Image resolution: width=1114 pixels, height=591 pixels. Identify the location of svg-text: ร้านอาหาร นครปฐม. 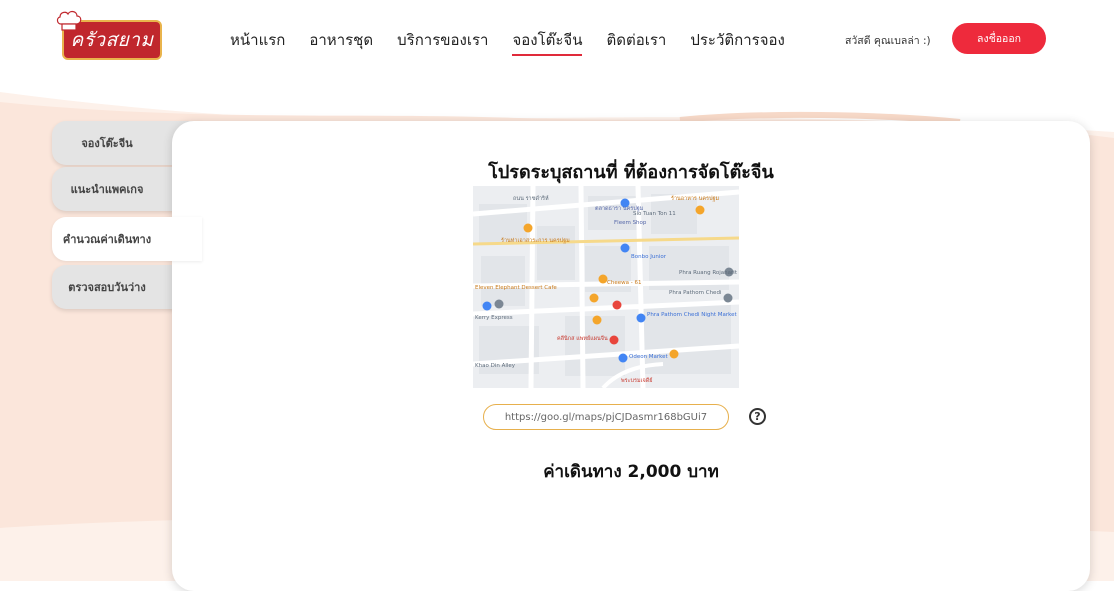
(695, 198).